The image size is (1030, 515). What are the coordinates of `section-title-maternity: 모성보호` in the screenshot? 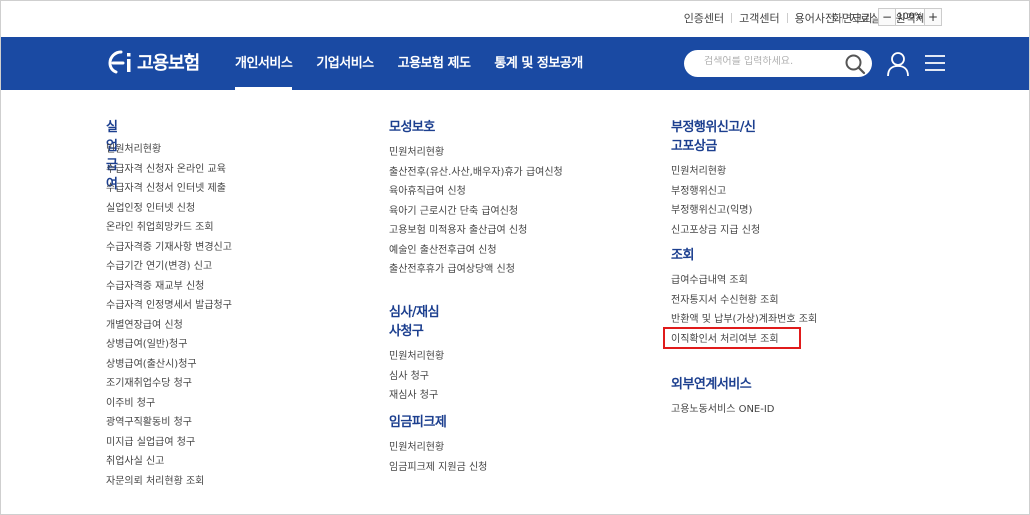 It's located at (476, 125).